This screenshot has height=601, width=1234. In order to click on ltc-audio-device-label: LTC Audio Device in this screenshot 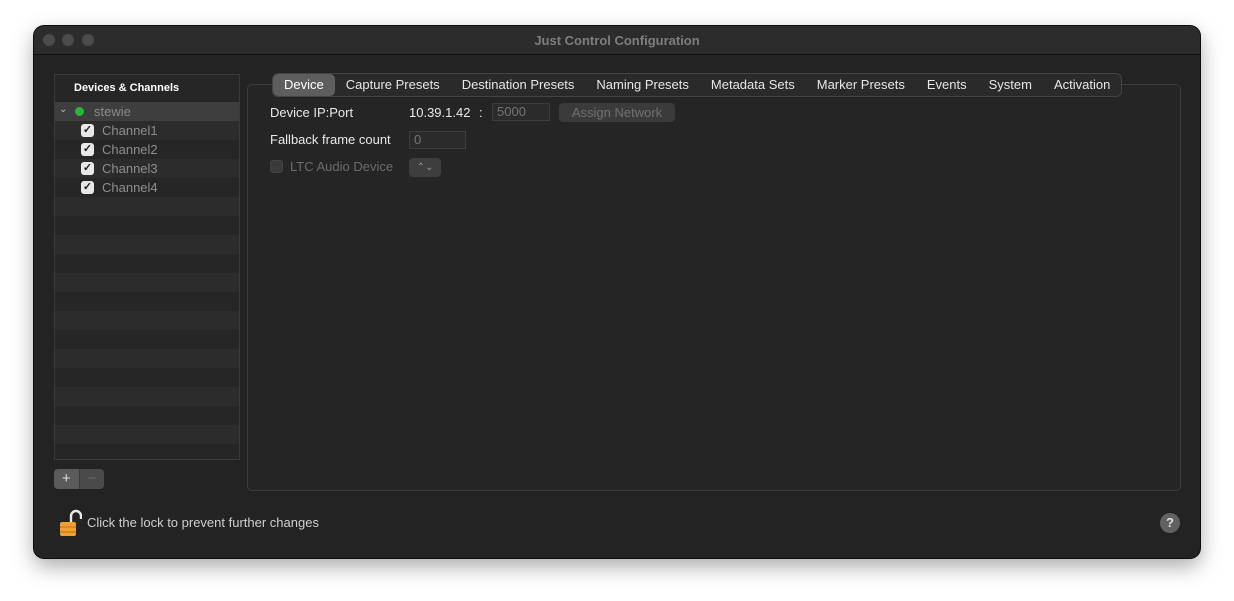, I will do `click(342, 166)`.